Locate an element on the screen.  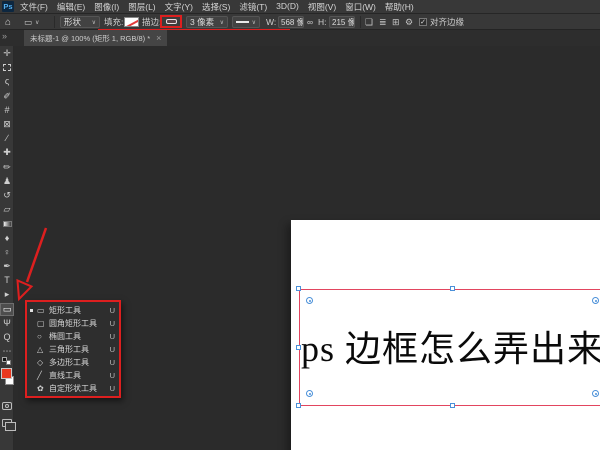
gradient-tool is located at coordinates (7, 223).